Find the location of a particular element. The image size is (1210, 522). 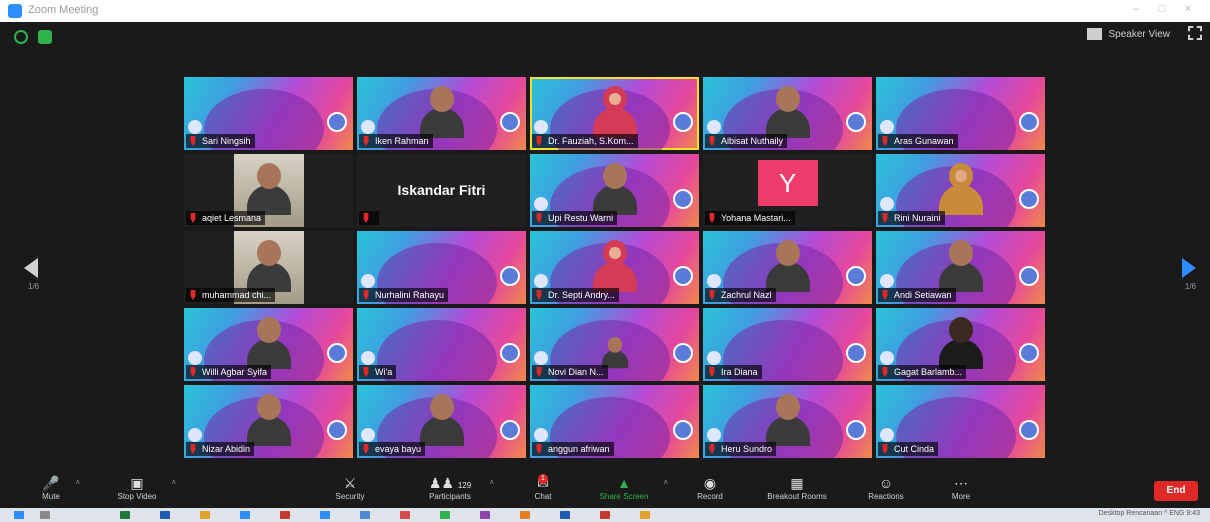

participant-tile: Aras Gunawan is located at coordinates (960, 113).